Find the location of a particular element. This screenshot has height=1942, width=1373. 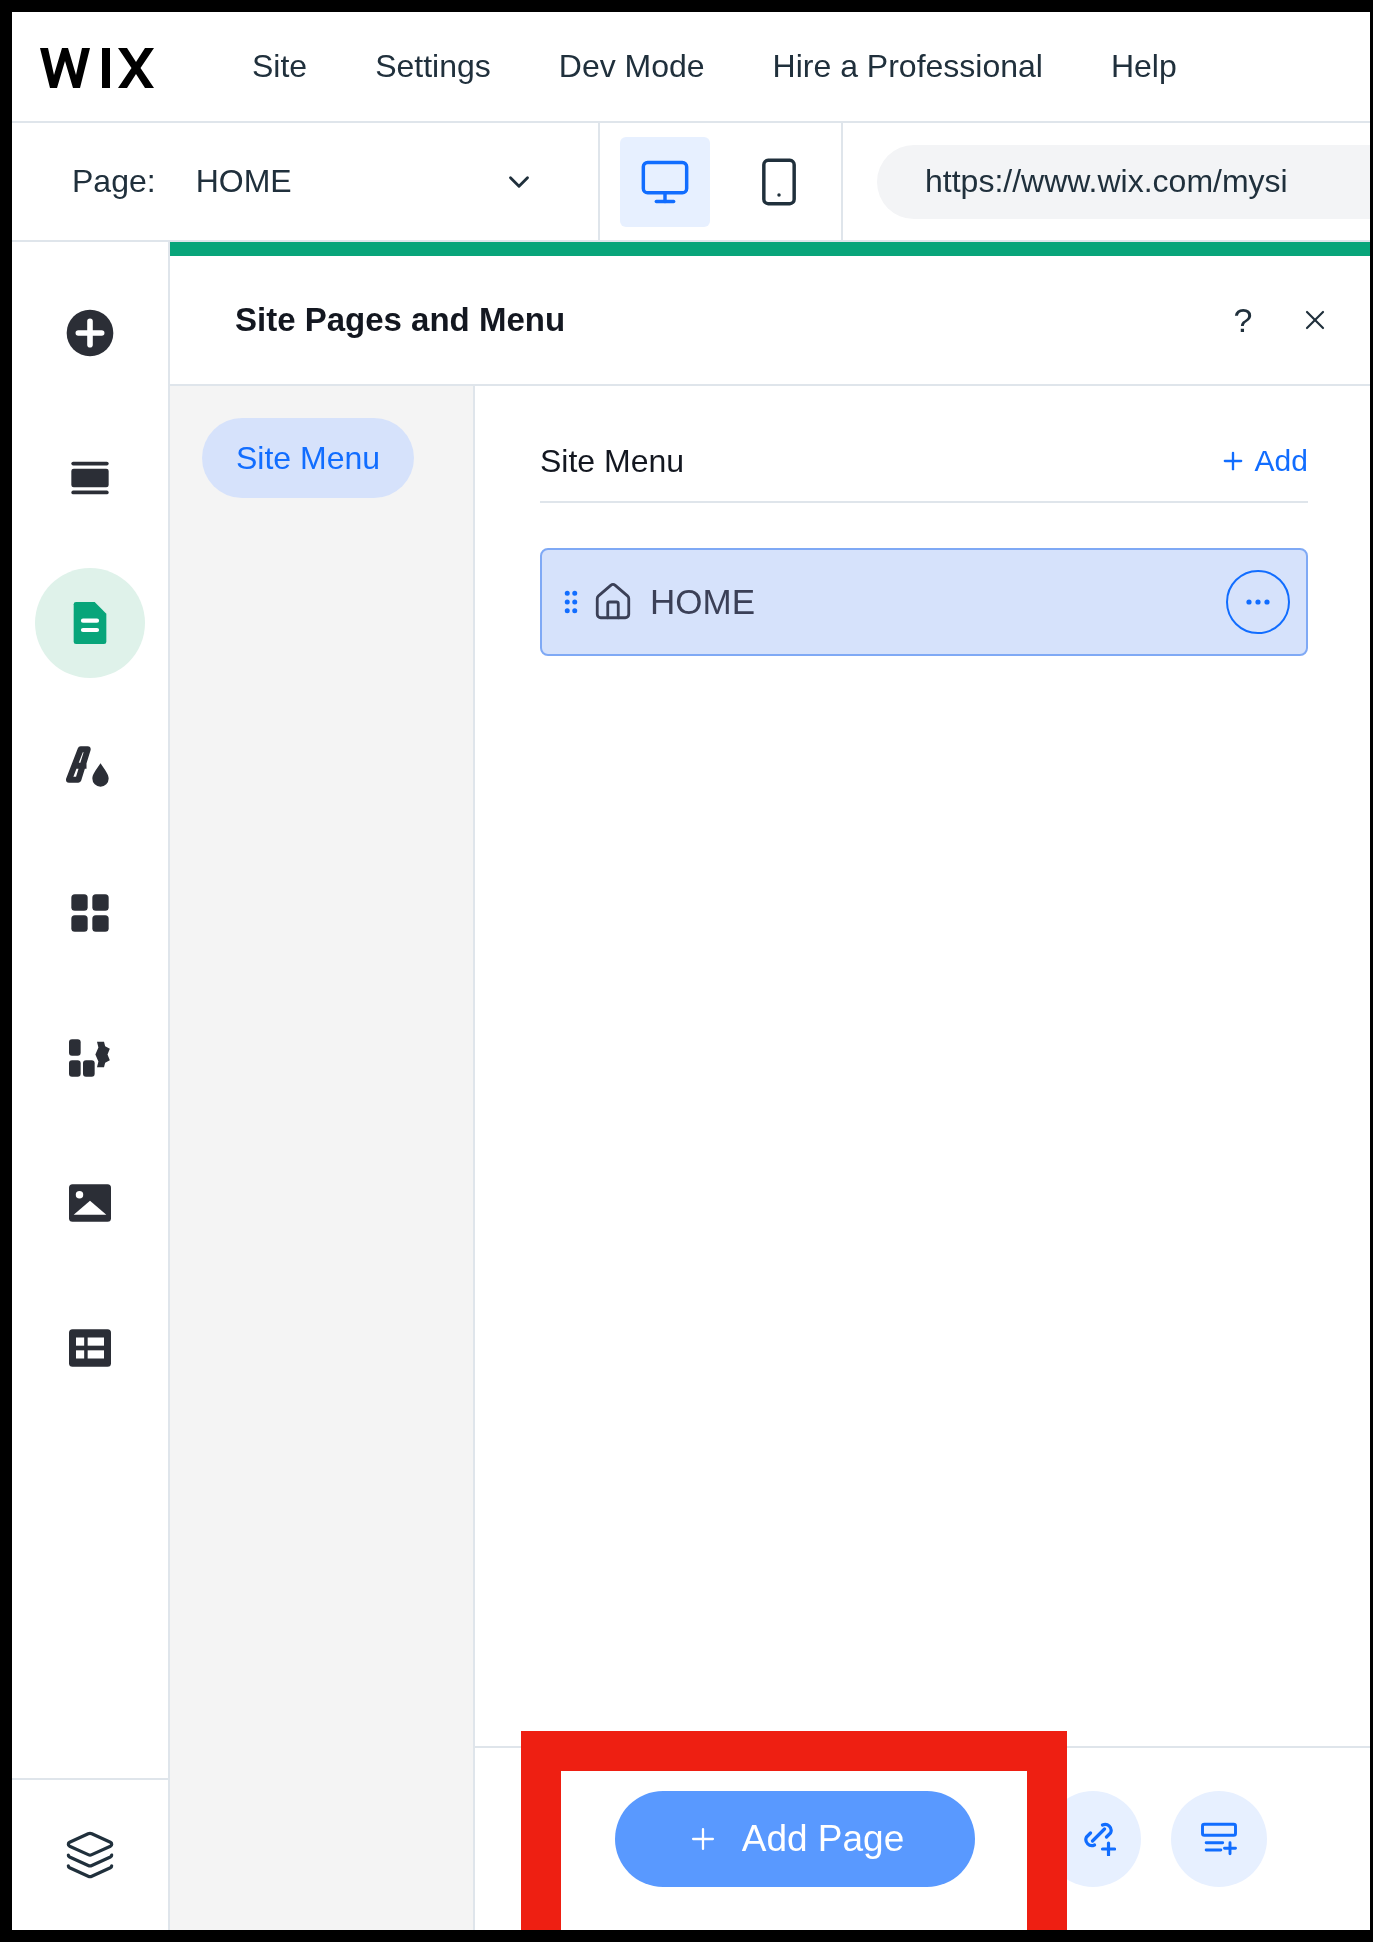

section-heading: Site Menu is located at coordinates (612, 461).